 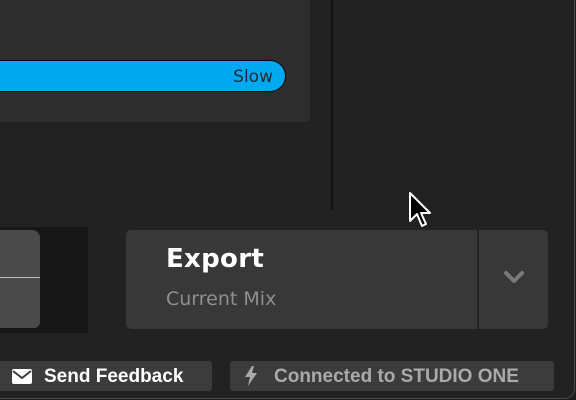 I want to click on chevron-down-icon, so click(x=514, y=277).